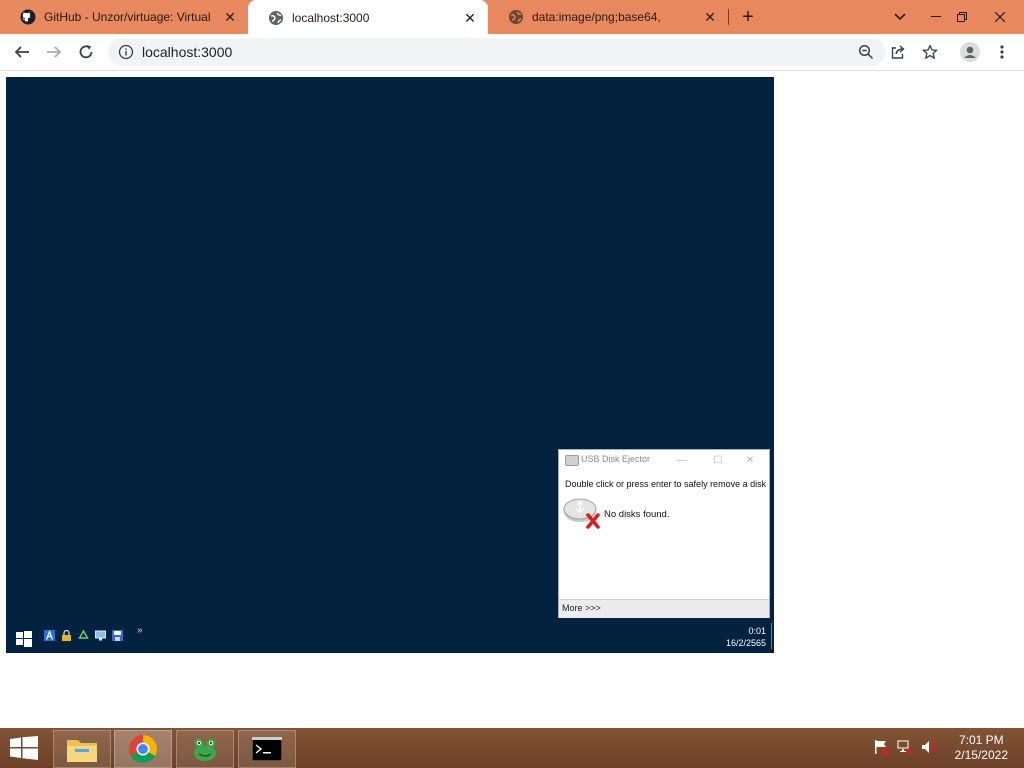 This screenshot has width=1024, height=768. Describe the element at coordinates (664, 460) in the screenshot. I see `window-titlebar: USB Disk Ejector — ☐ ✕` at that location.